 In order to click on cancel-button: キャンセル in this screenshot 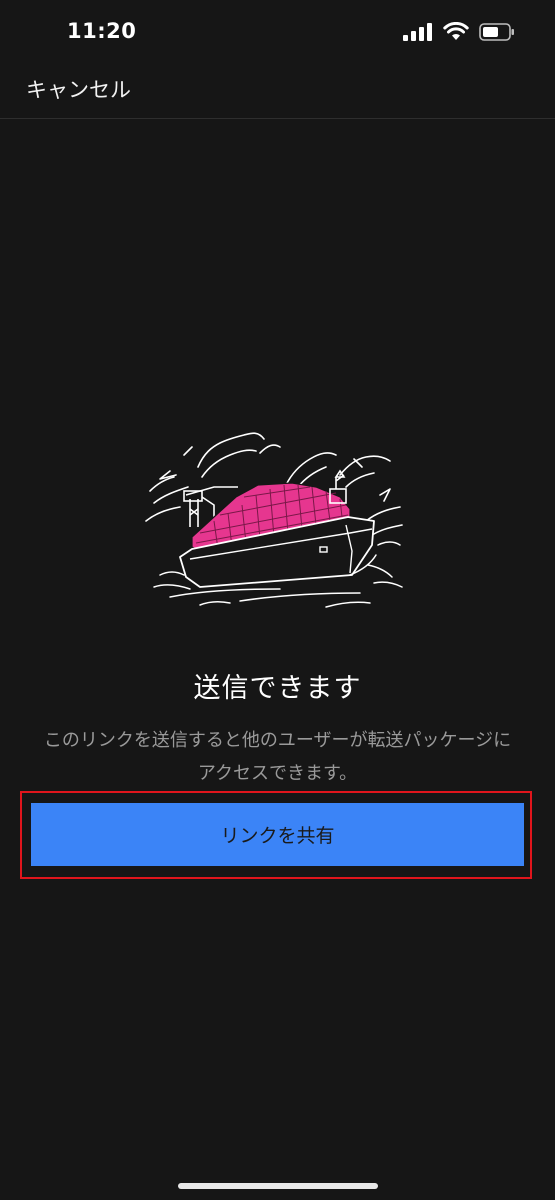, I will do `click(78, 89)`.